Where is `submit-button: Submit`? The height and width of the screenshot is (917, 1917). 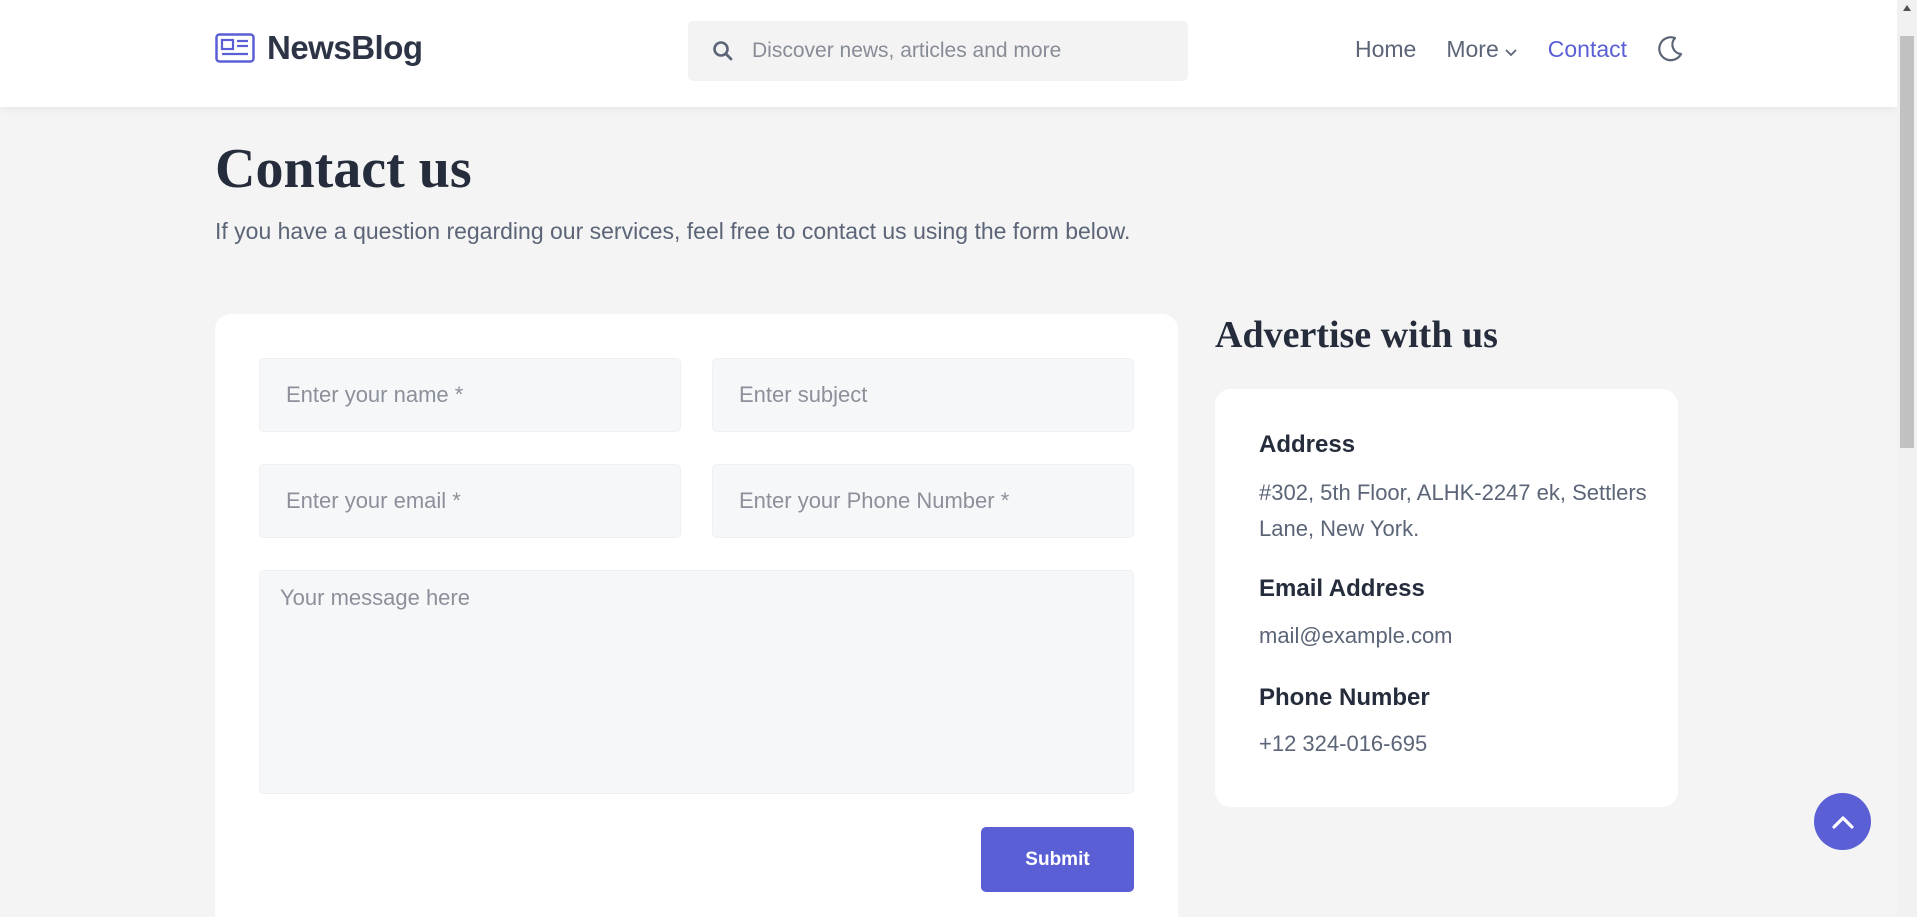 submit-button: Submit is located at coordinates (1057, 859).